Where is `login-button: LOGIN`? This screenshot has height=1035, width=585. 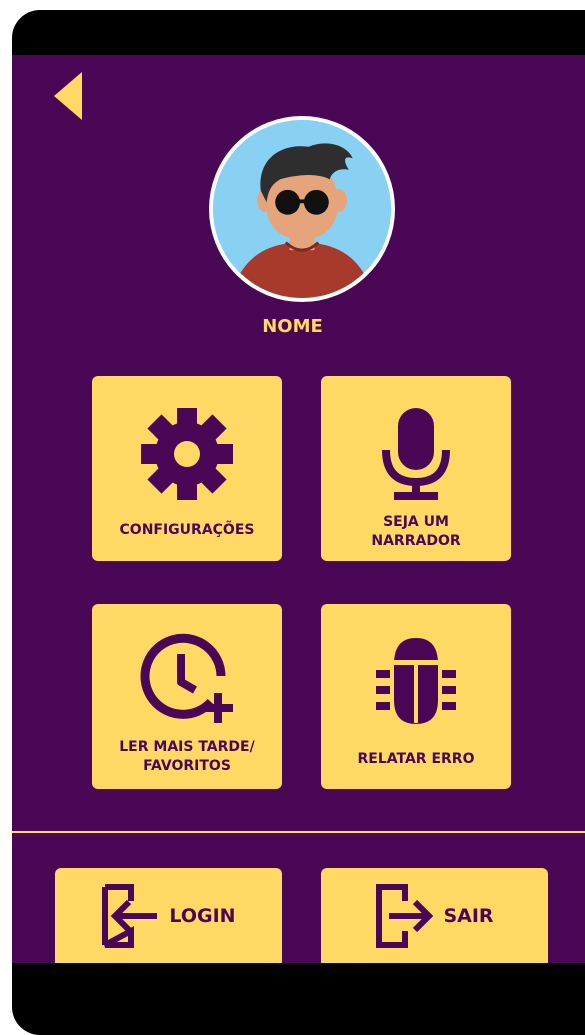 login-button: LOGIN is located at coordinates (168, 915).